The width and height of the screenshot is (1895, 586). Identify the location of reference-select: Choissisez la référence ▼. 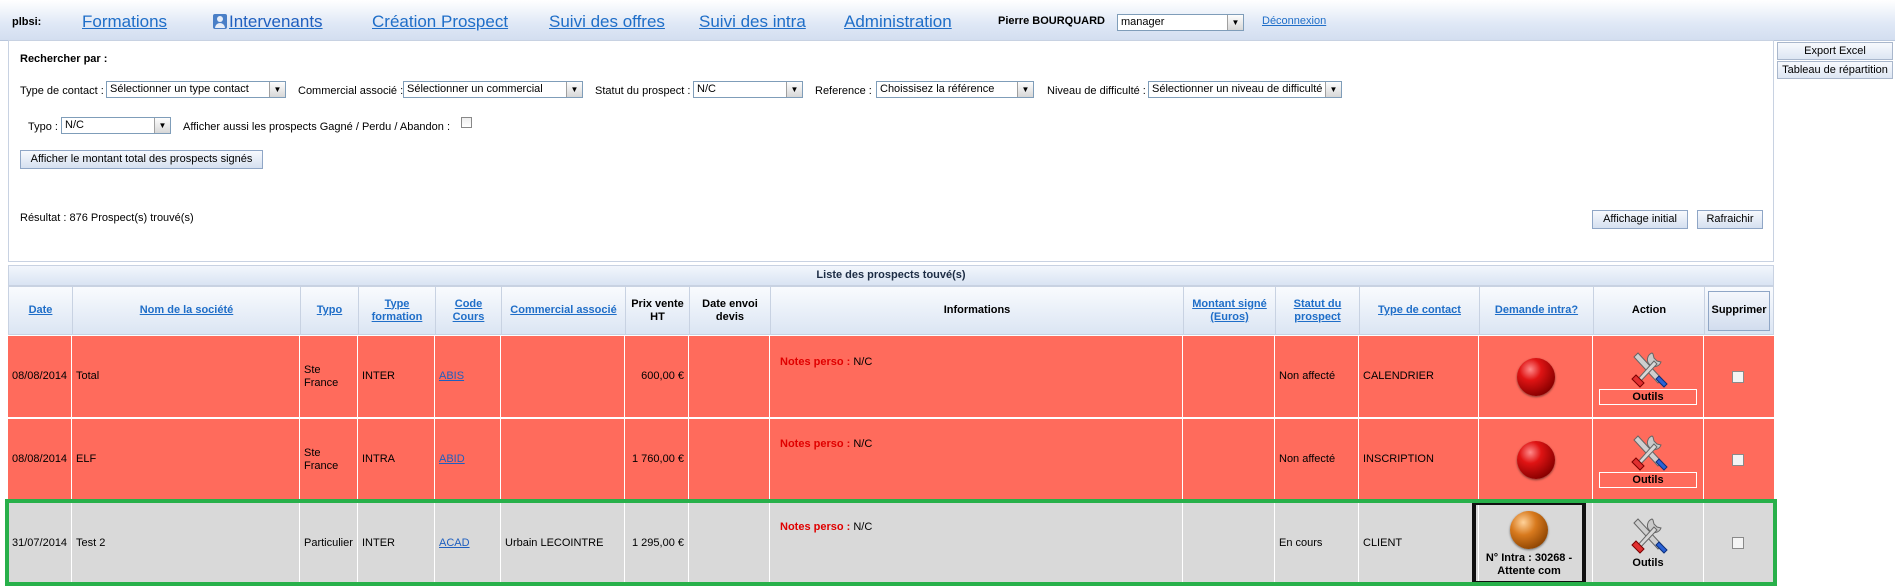
(955, 89).